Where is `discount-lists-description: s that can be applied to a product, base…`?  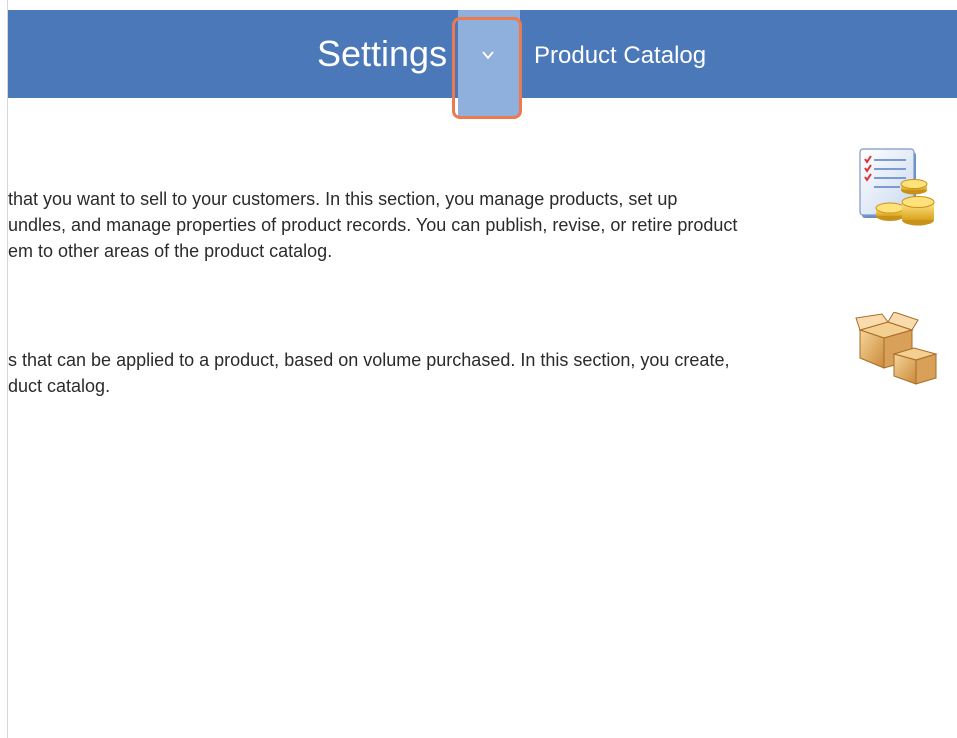
discount-lists-description: s that can be applied to a product, base… is located at coordinates (368, 373).